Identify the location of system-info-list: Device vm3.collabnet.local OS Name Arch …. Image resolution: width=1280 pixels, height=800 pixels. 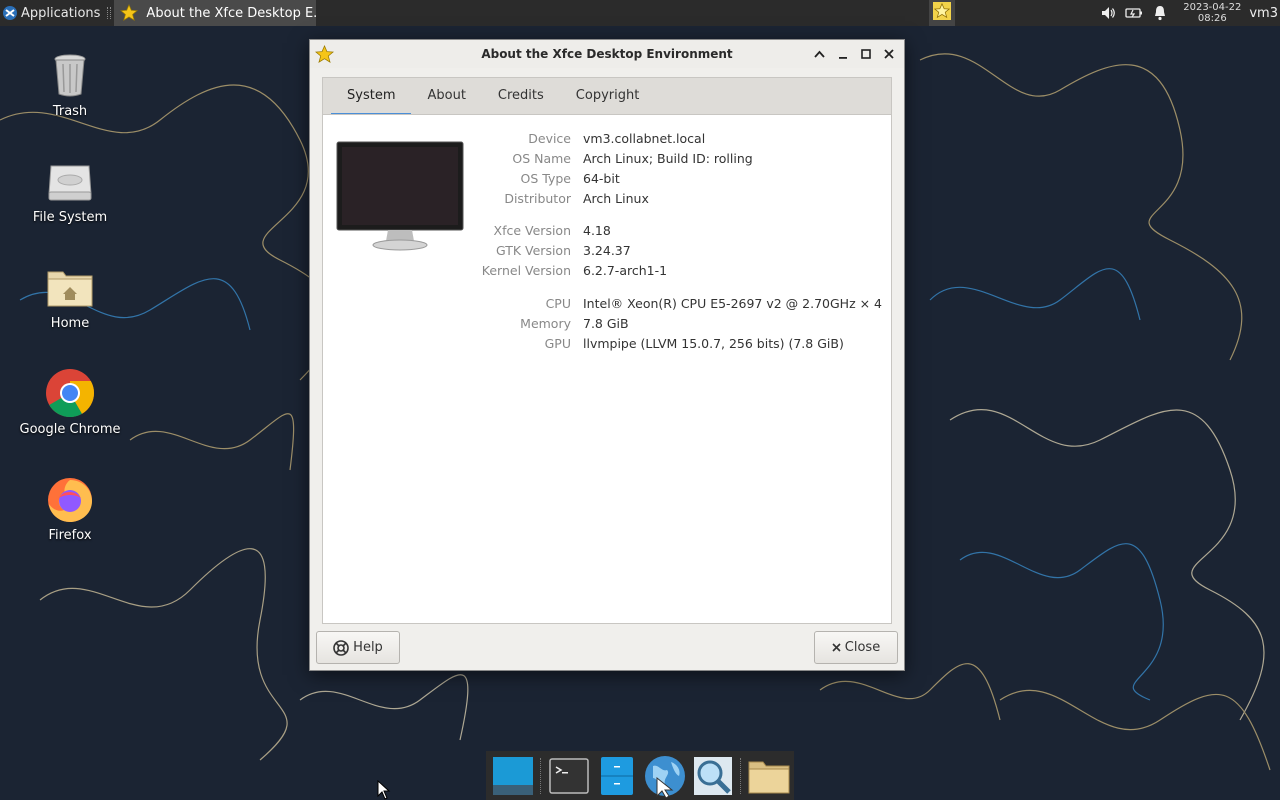
(677, 241).